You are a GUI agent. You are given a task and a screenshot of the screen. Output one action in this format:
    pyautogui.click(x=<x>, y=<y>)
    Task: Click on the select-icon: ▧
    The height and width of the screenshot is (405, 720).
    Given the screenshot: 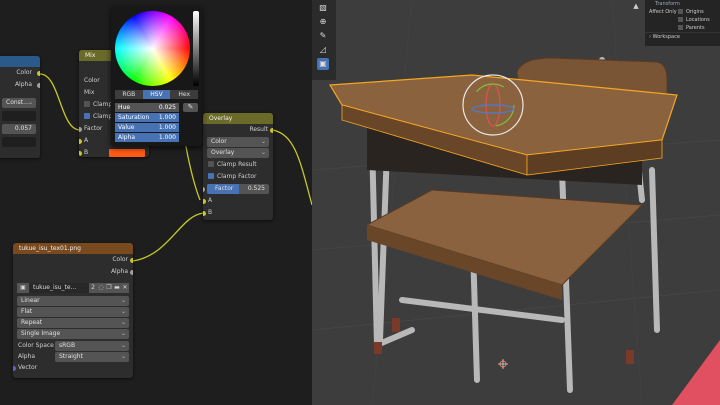 What is the action you would take?
    pyautogui.click(x=323, y=8)
    